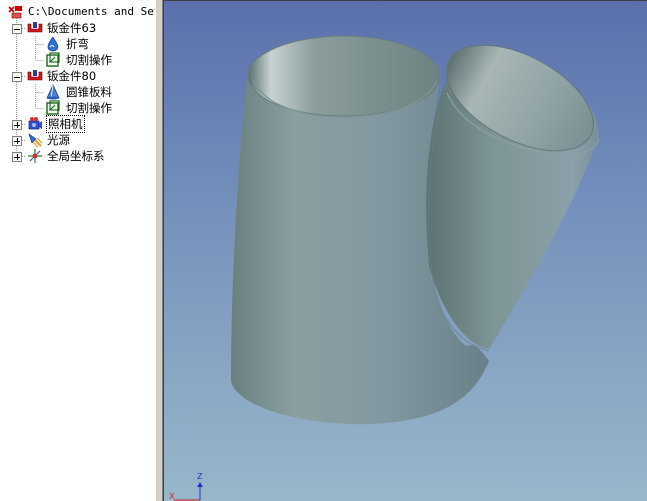  I want to click on triad-z-label: Z, so click(200, 476).